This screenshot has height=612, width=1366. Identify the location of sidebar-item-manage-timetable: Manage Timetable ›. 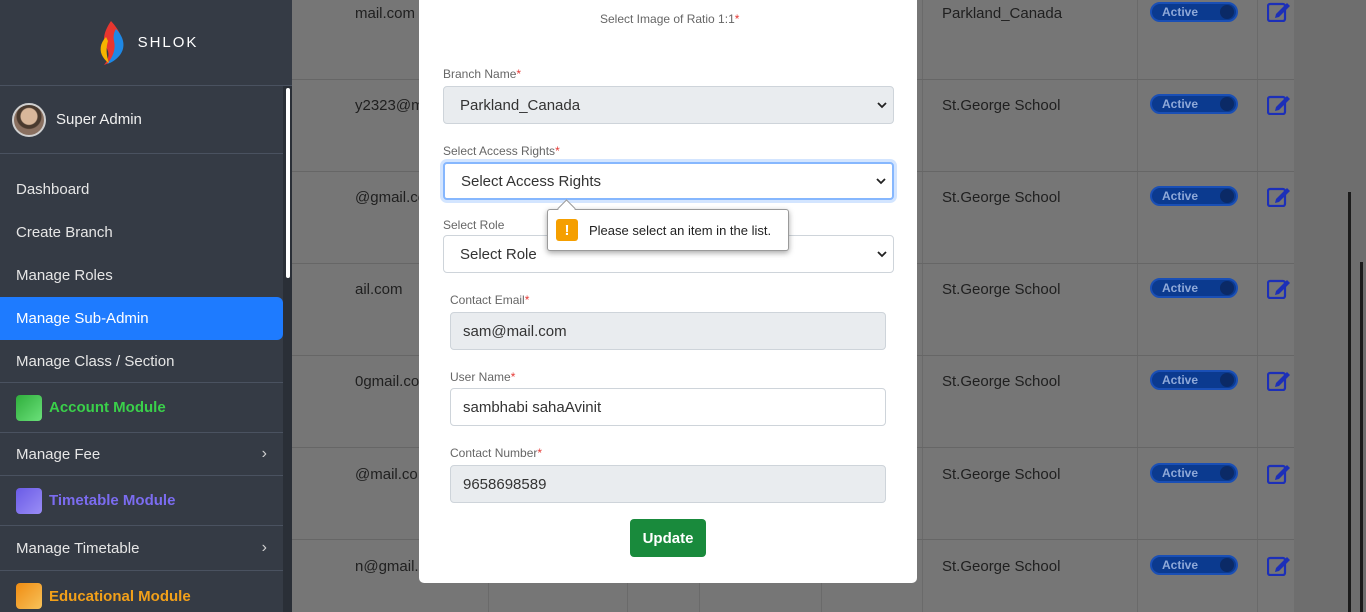
(141, 548).